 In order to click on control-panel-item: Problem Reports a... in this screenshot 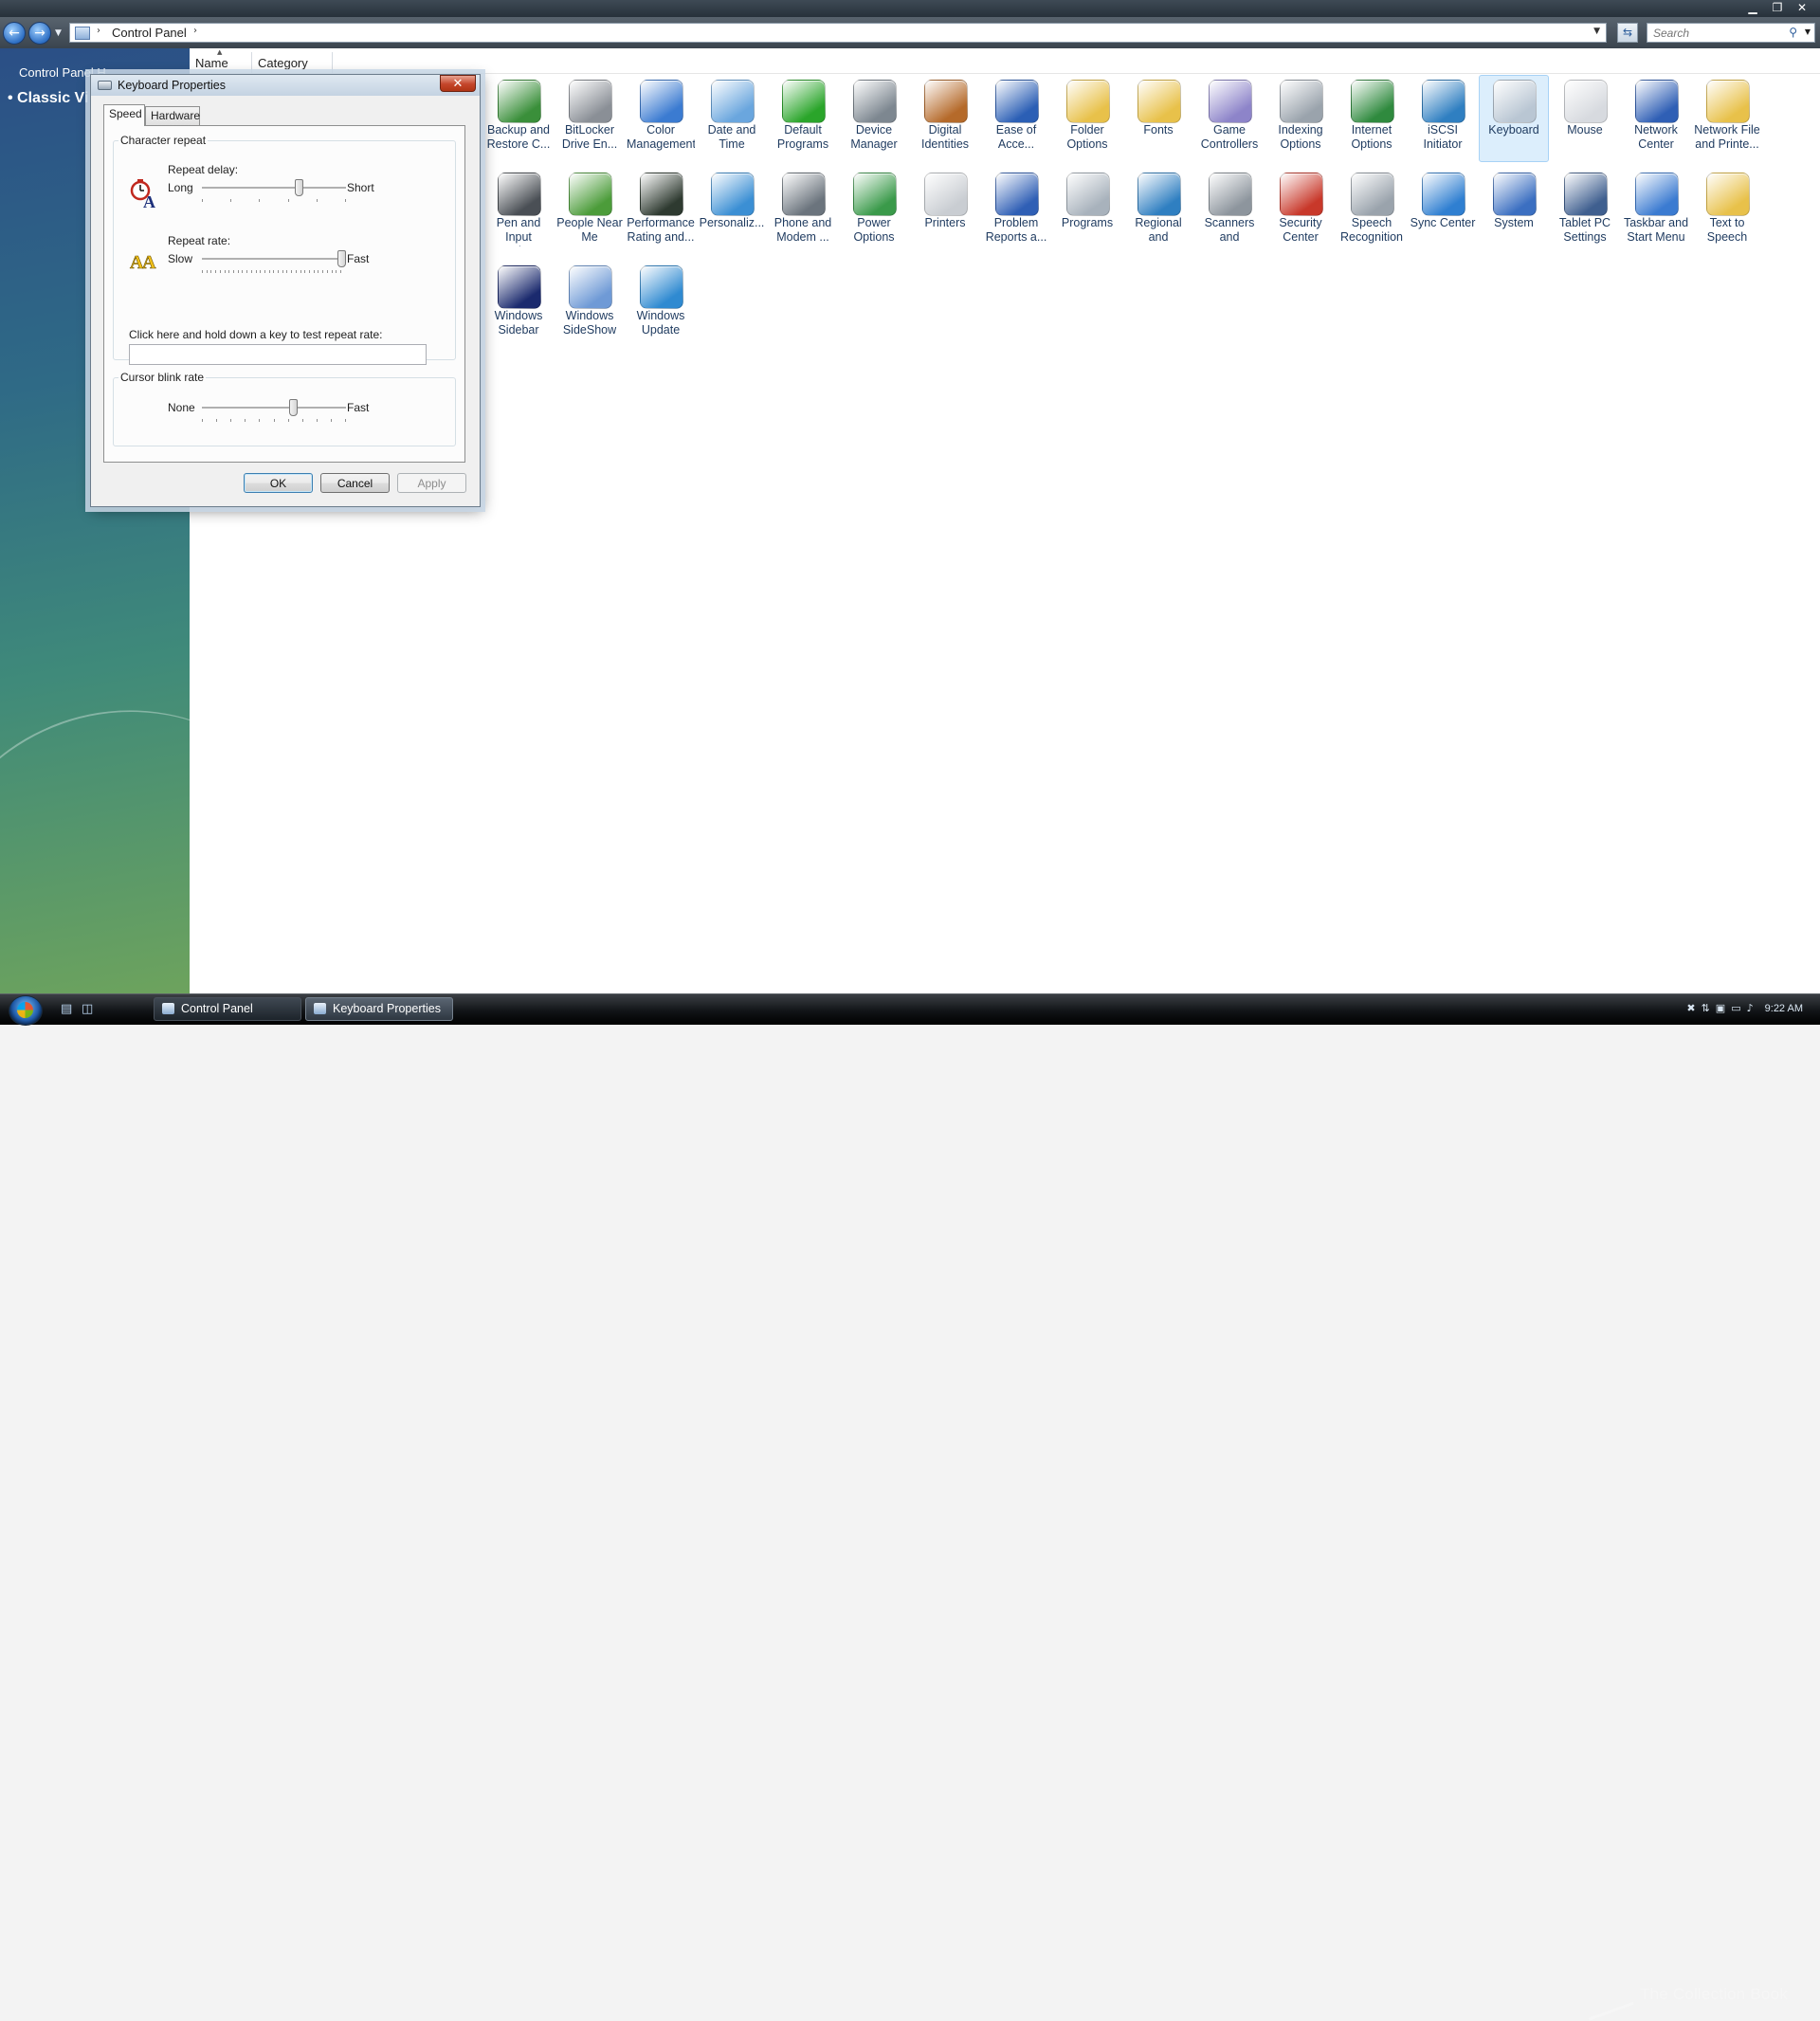, I will do `click(1016, 211)`.